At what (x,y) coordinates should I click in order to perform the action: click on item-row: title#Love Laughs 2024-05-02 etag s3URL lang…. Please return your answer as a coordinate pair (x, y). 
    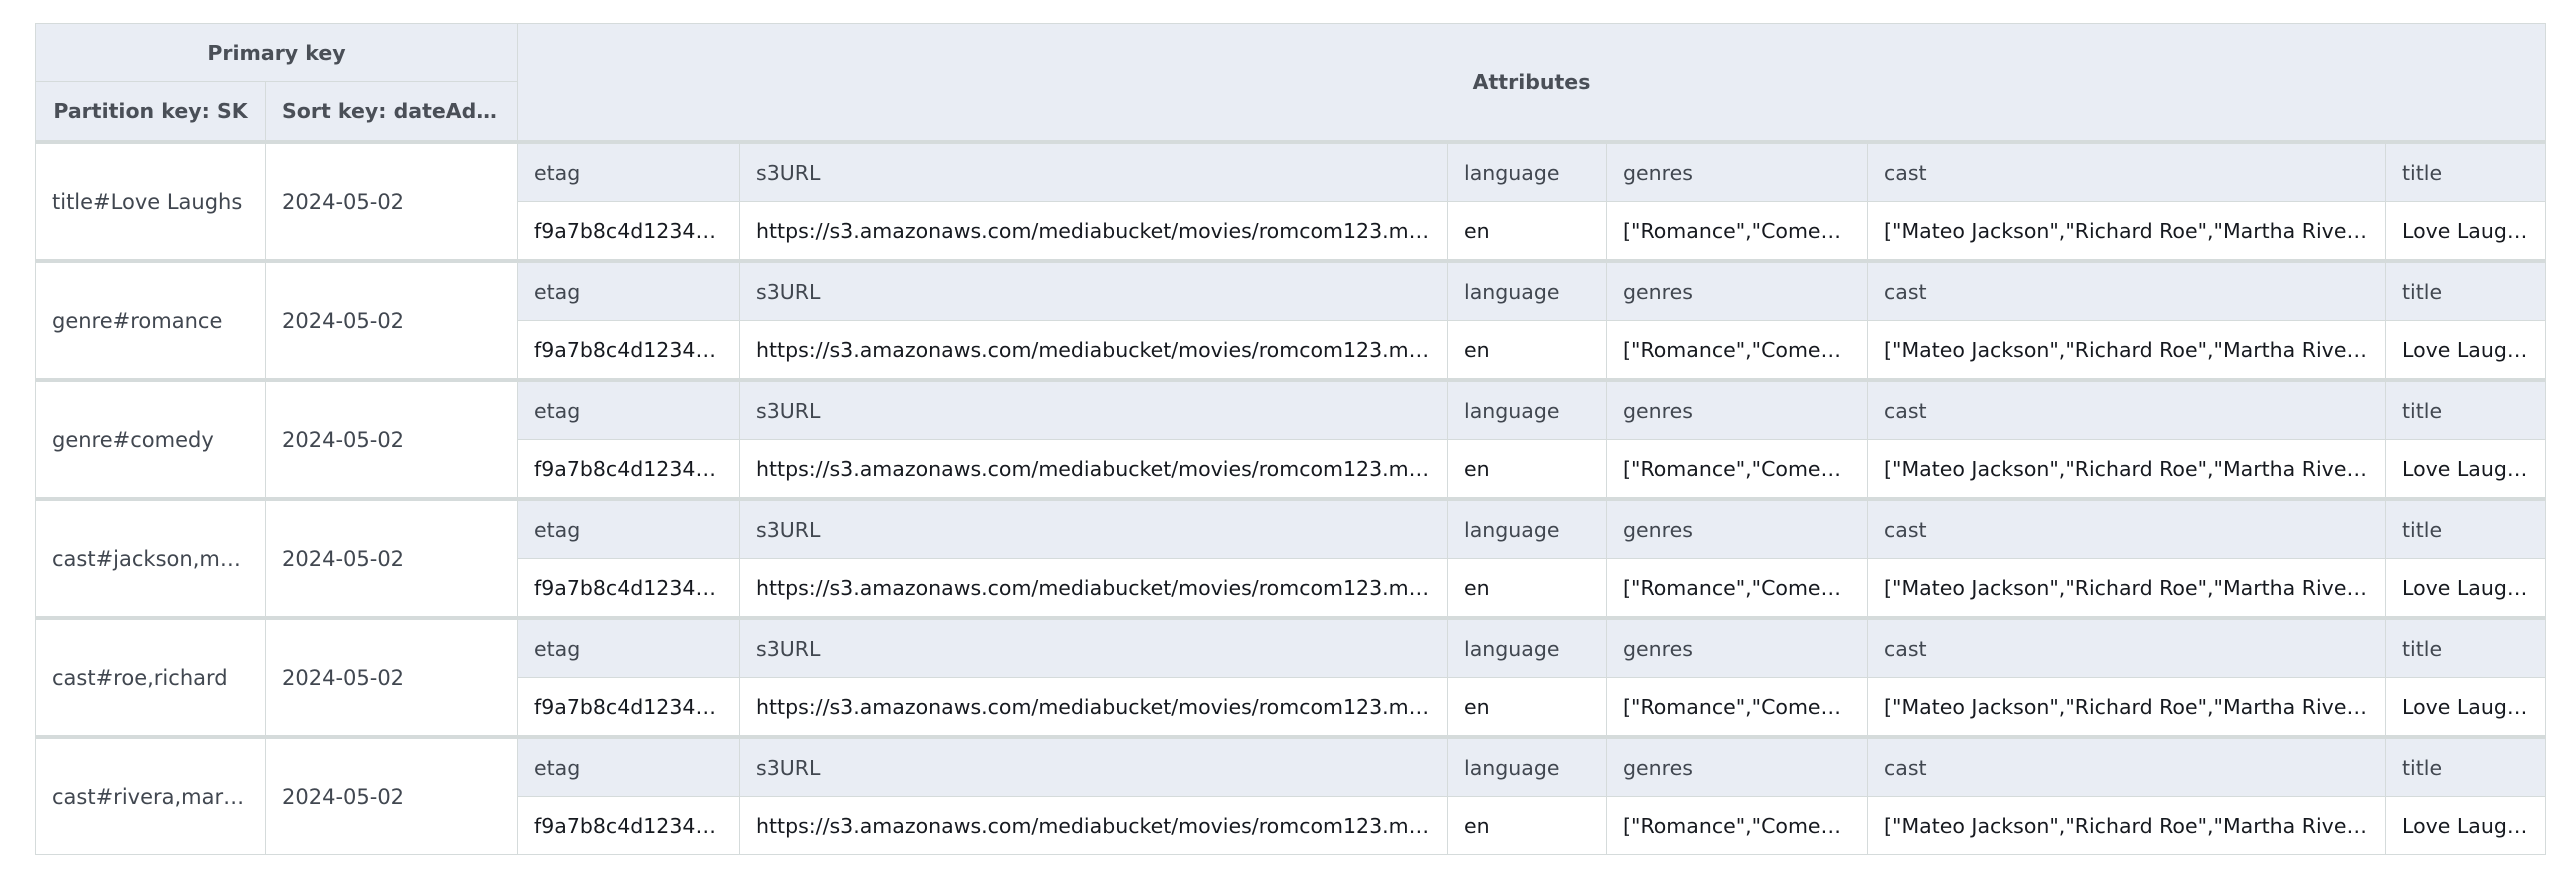
    Looking at the image, I should click on (1291, 201).